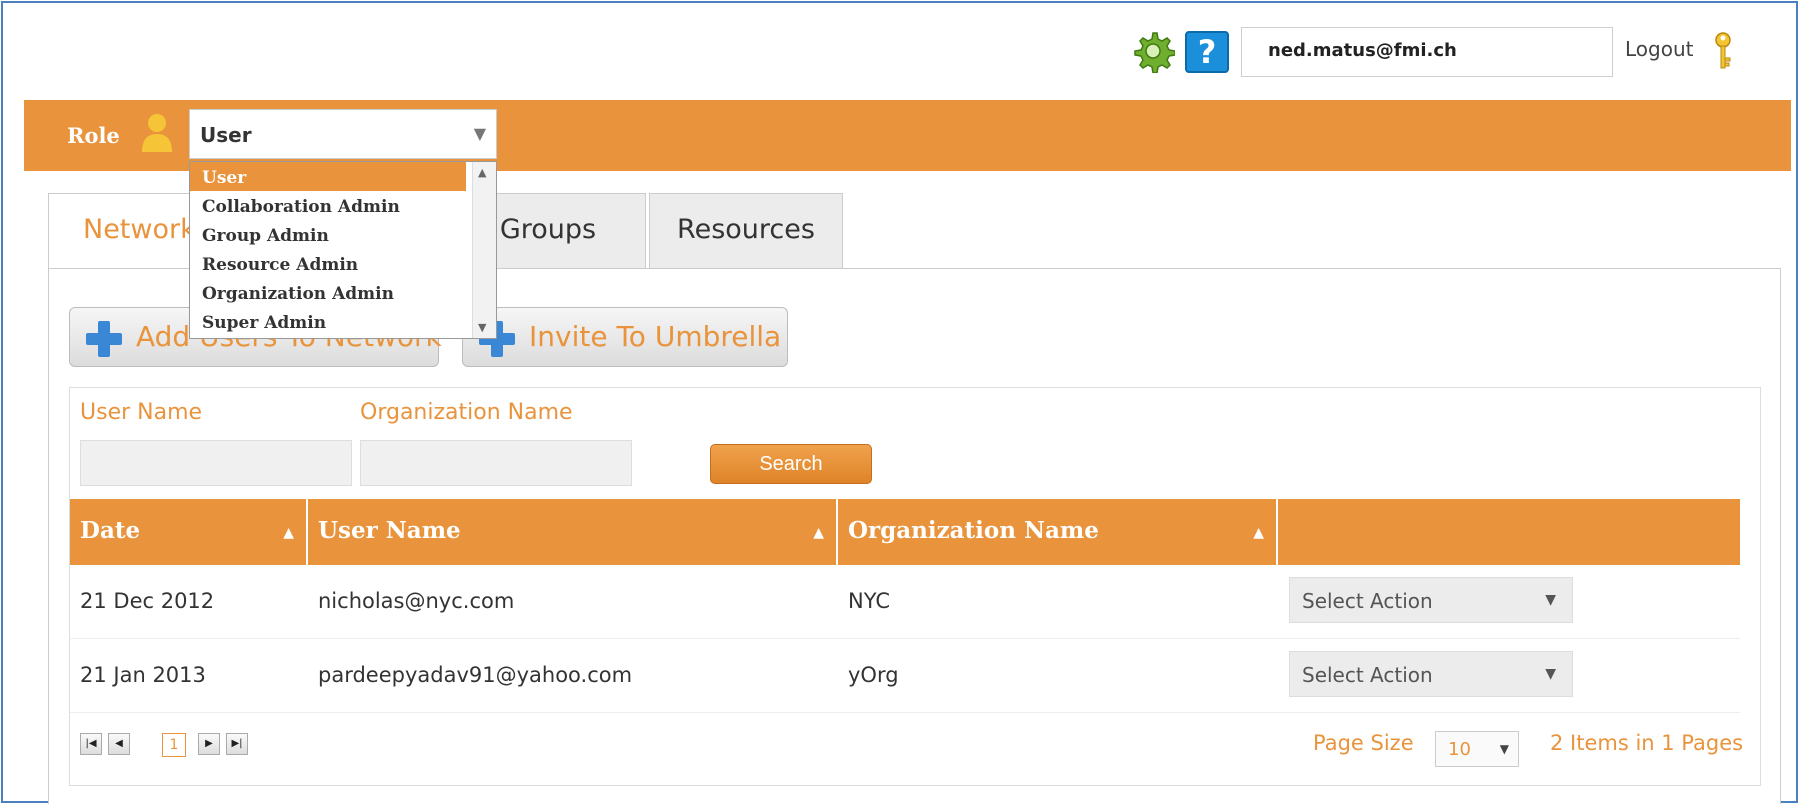 This screenshot has width=1800, height=804. I want to click on role-option-collaboration-admin: Collaboration Admin, so click(328, 205).